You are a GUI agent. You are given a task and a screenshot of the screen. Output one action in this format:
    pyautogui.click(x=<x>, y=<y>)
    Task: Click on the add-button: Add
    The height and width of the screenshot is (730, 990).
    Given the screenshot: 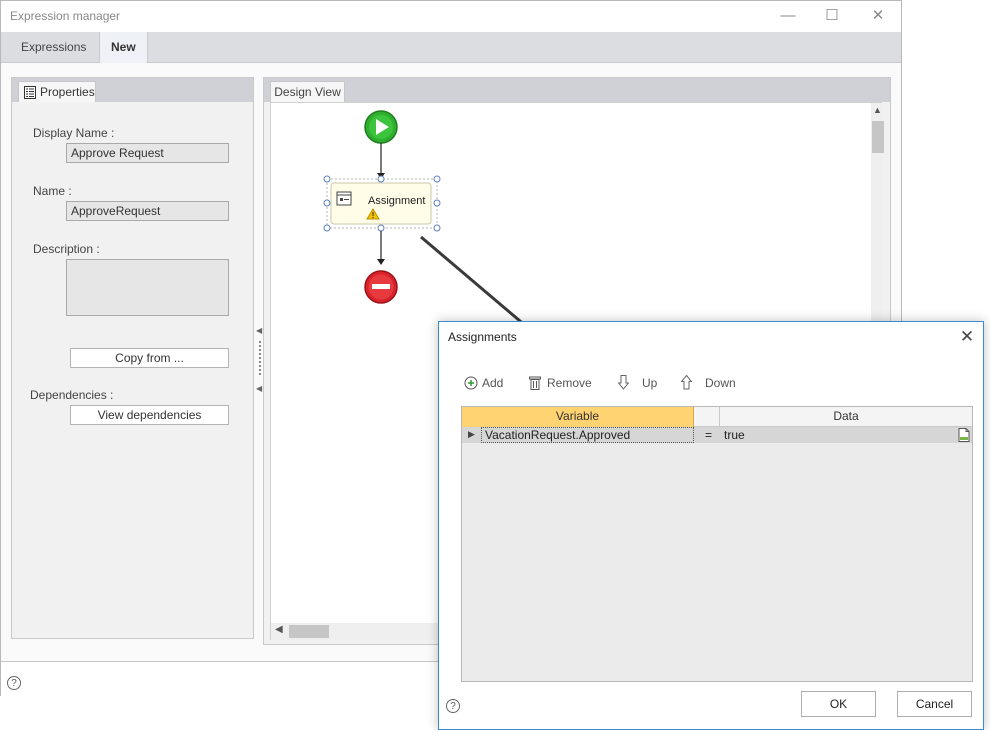 What is the action you would take?
    pyautogui.click(x=483, y=383)
    